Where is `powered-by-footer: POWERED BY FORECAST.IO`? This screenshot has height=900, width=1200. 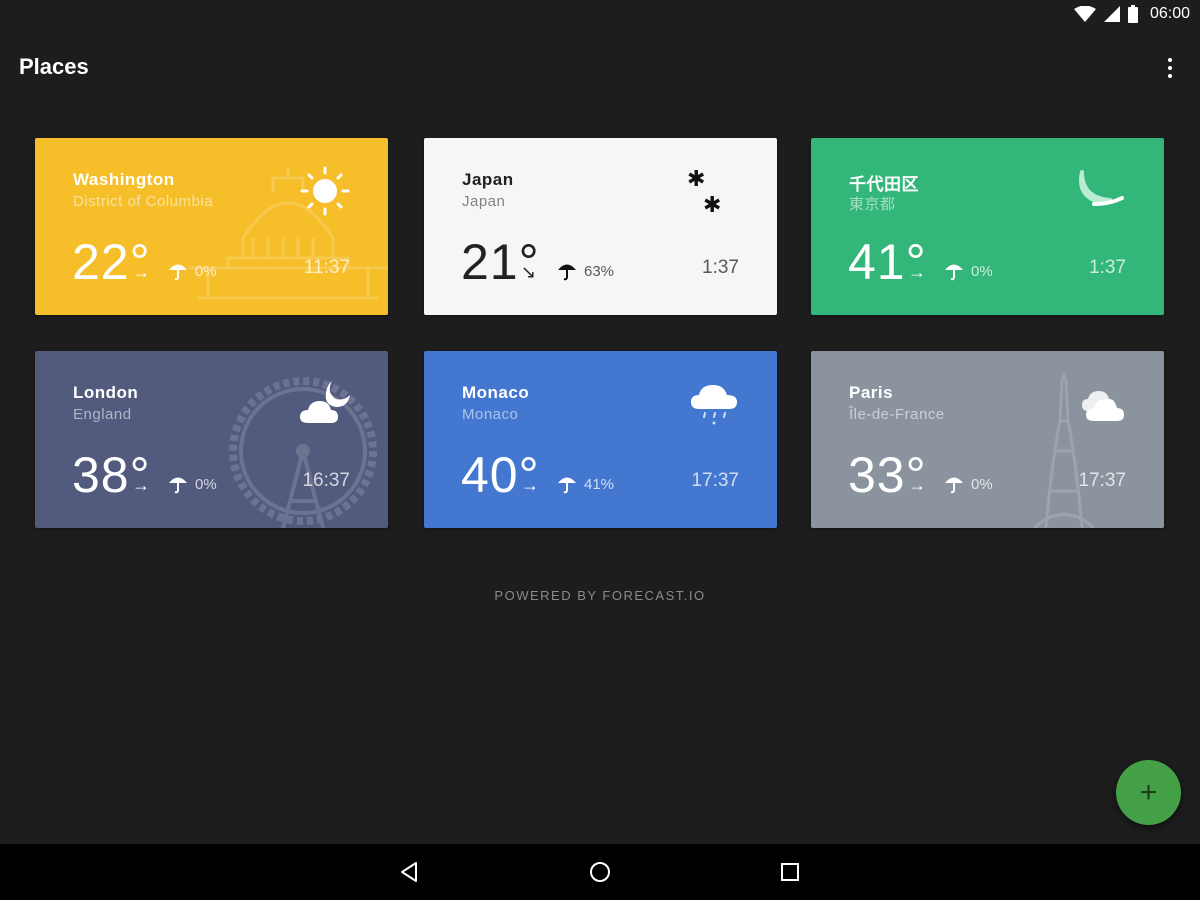
powered-by-footer: POWERED BY FORECAST.IO is located at coordinates (600, 595).